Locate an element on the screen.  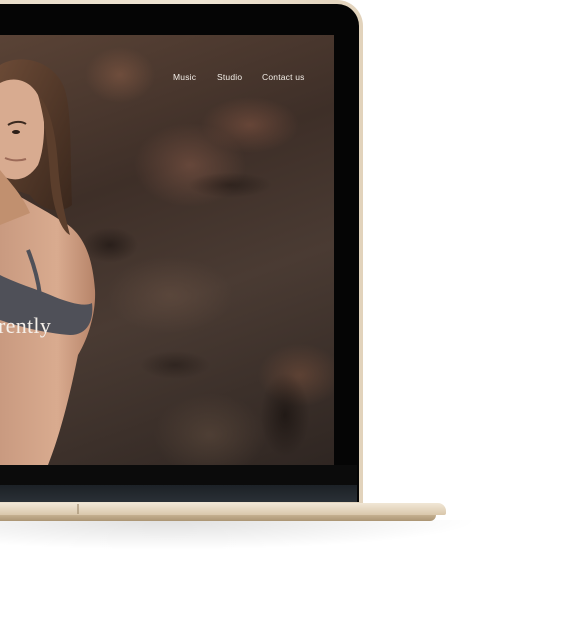
laptop-bottom-bezel is located at coordinates (178, 475).